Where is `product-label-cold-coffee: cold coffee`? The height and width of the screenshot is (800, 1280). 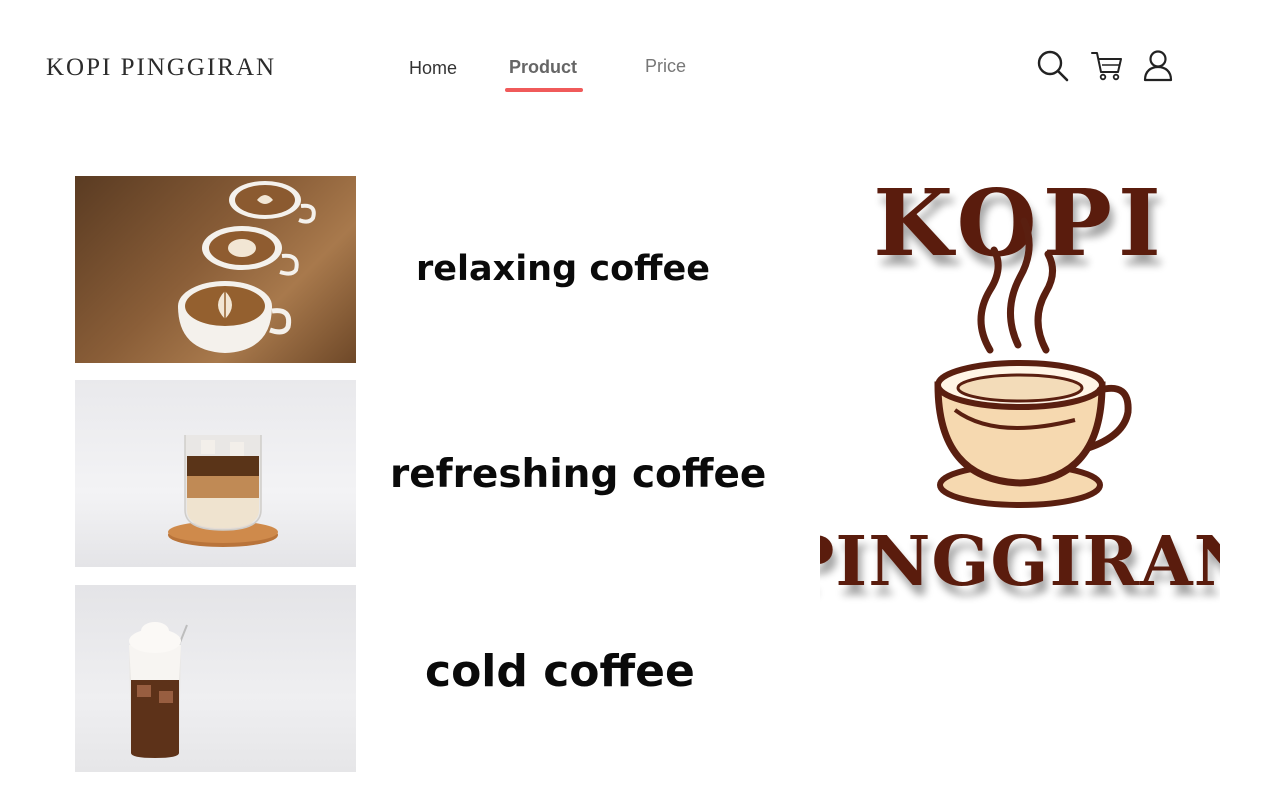
product-label-cold-coffee: cold coffee is located at coordinates (560, 671).